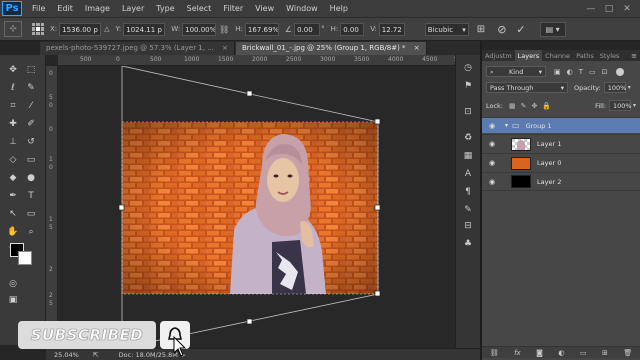  Describe the element at coordinates (264, 8) in the screenshot. I see `menu-view: View` at that location.